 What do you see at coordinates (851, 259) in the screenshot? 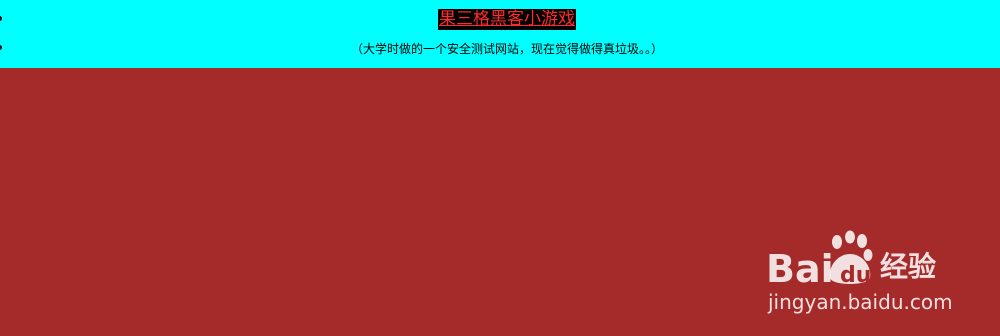
I see `baidu-jingyan-logo: du Bai 经验` at bounding box center [851, 259].